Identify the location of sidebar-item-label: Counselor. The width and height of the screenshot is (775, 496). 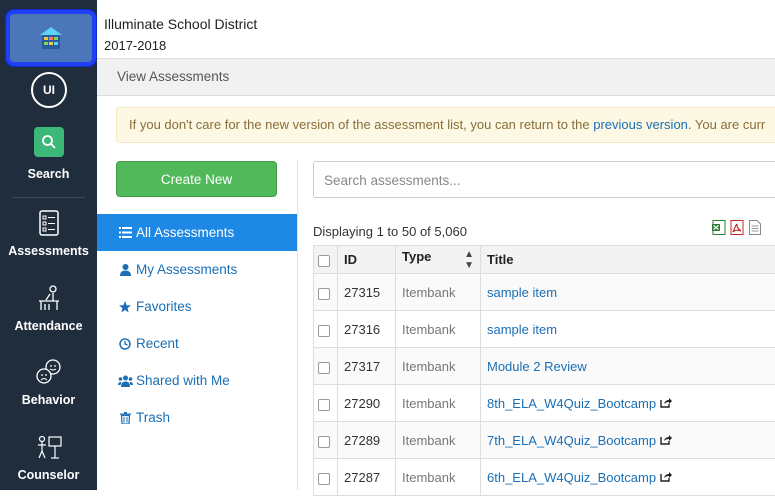
(49, 475).